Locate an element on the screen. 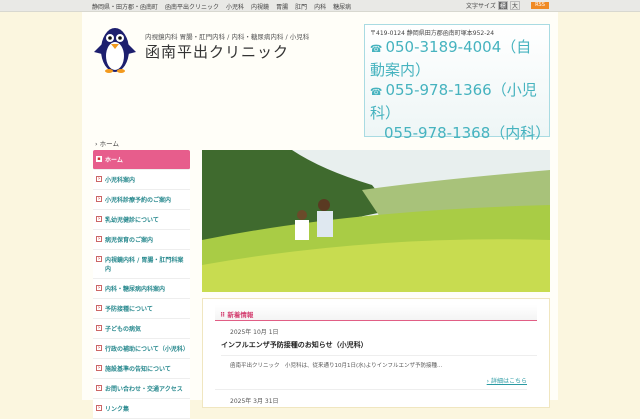 The width and height of the screenshot is (640, 419). news-date: 2025年 3月 31日 is located at coordinates (254, 401).